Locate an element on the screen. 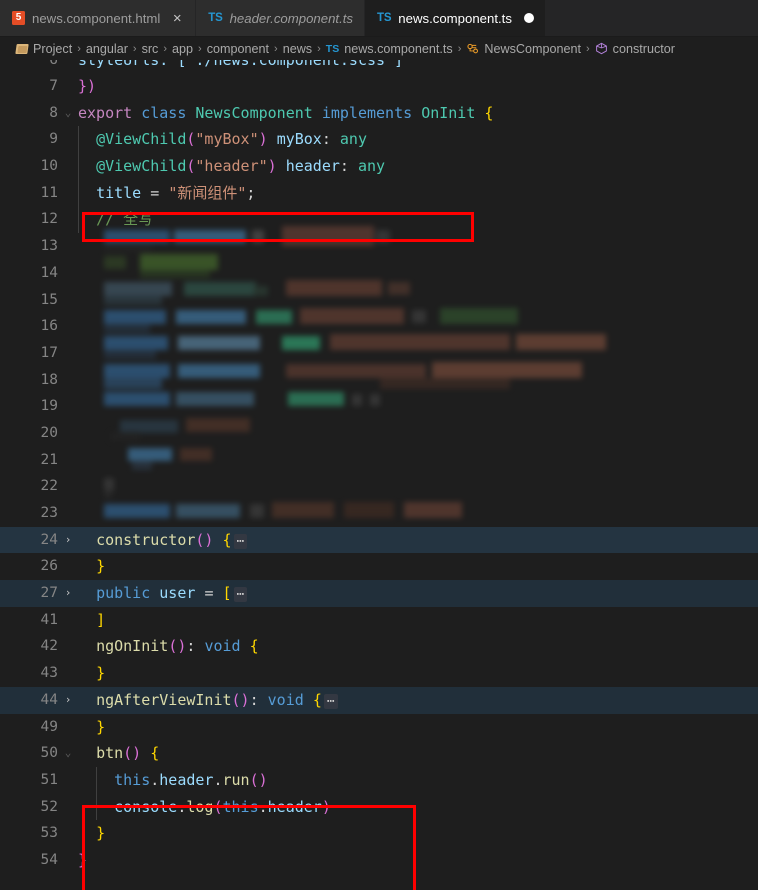 The image size is (758, 890). code-line-43: 43 } is located at coordinates (379, 673).